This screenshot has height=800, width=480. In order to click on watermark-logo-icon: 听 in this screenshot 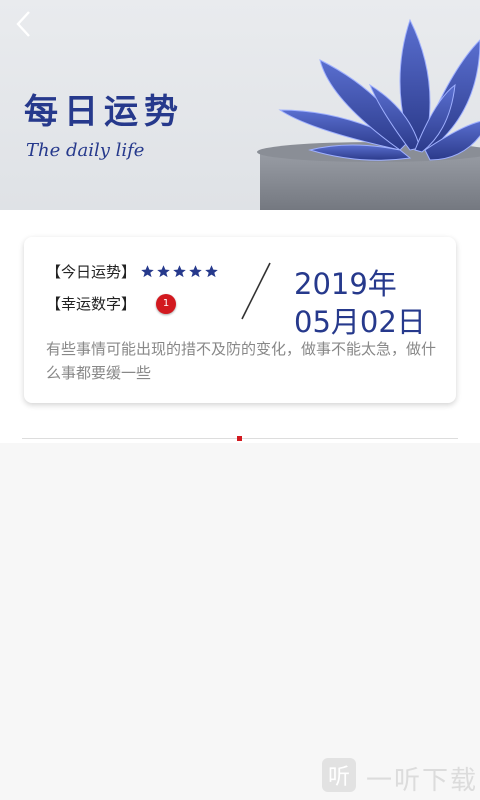, I will do `click(339, 775)`.